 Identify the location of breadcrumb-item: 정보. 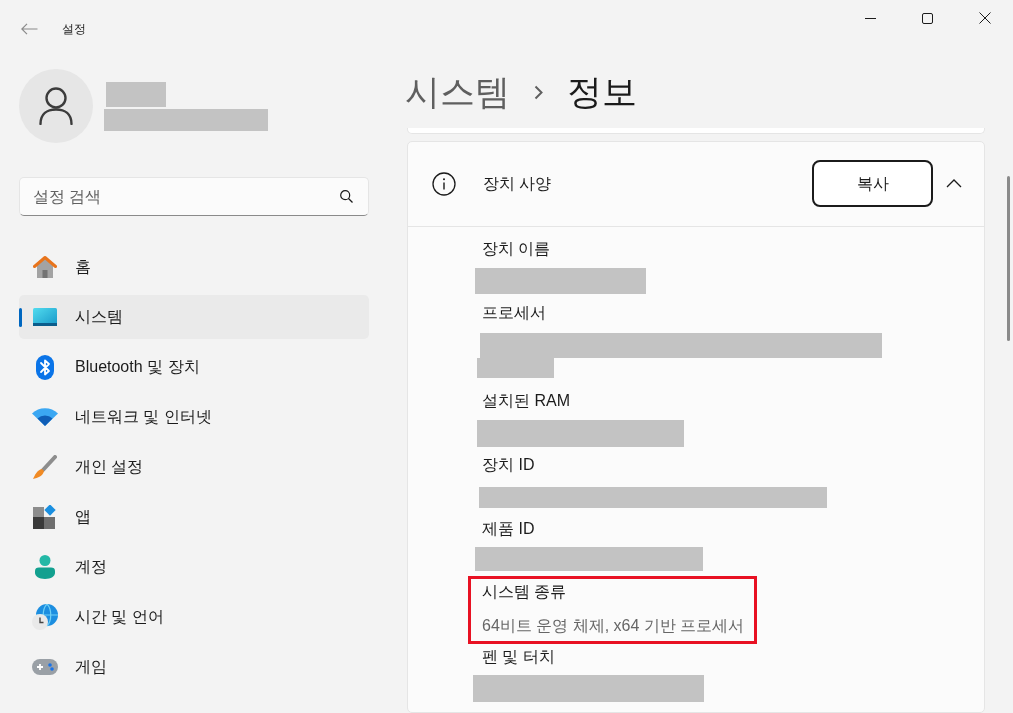
(602, 92).